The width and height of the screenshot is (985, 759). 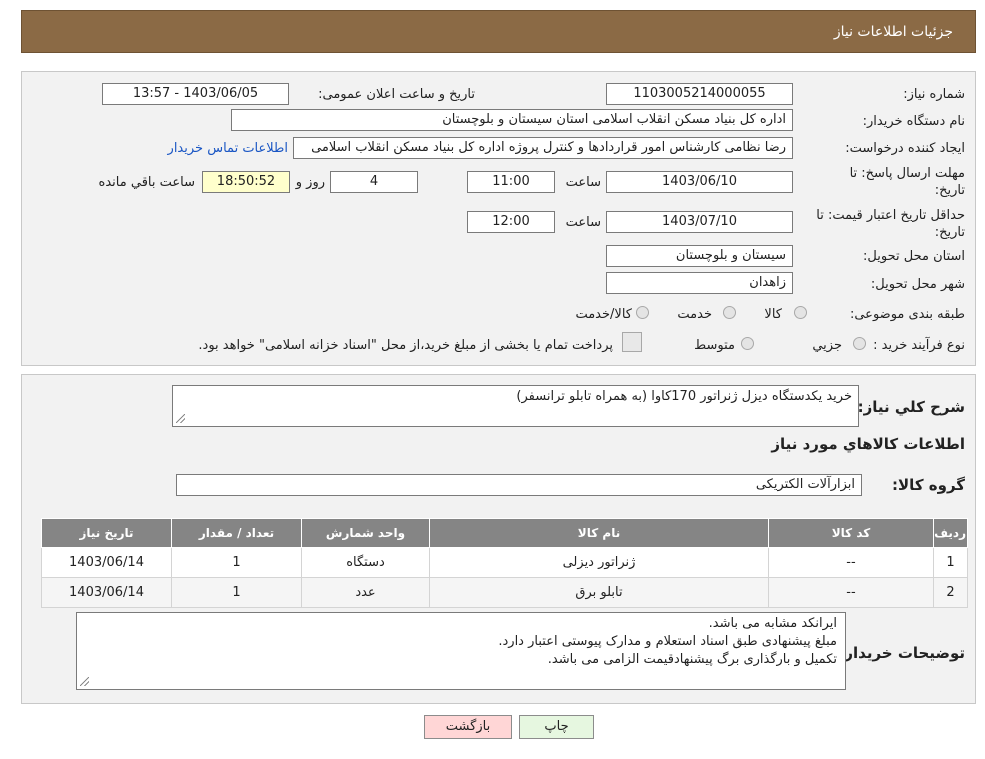 What do you see at coordinates (928, 485) in the screenshot?
I see `goods-group-label: گروه كالا:` at bounding box center [928, 485].